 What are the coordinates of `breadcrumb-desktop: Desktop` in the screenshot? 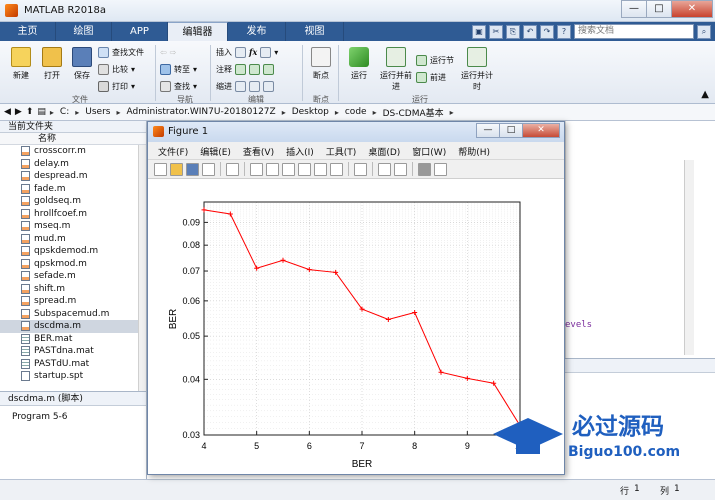 It's located at (310, 112).